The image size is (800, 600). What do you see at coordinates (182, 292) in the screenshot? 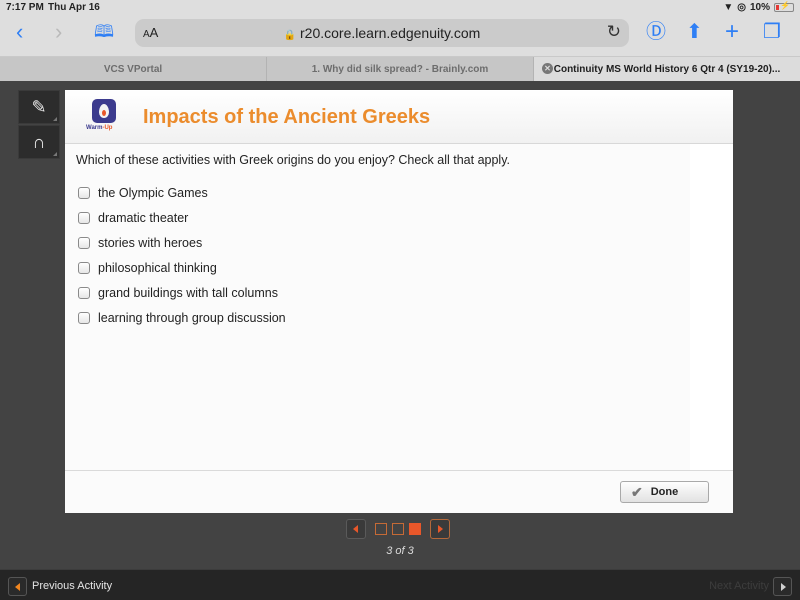
I see `option-grand-buildings: grand buildings with tall columns` at bounding box center [182, 292].